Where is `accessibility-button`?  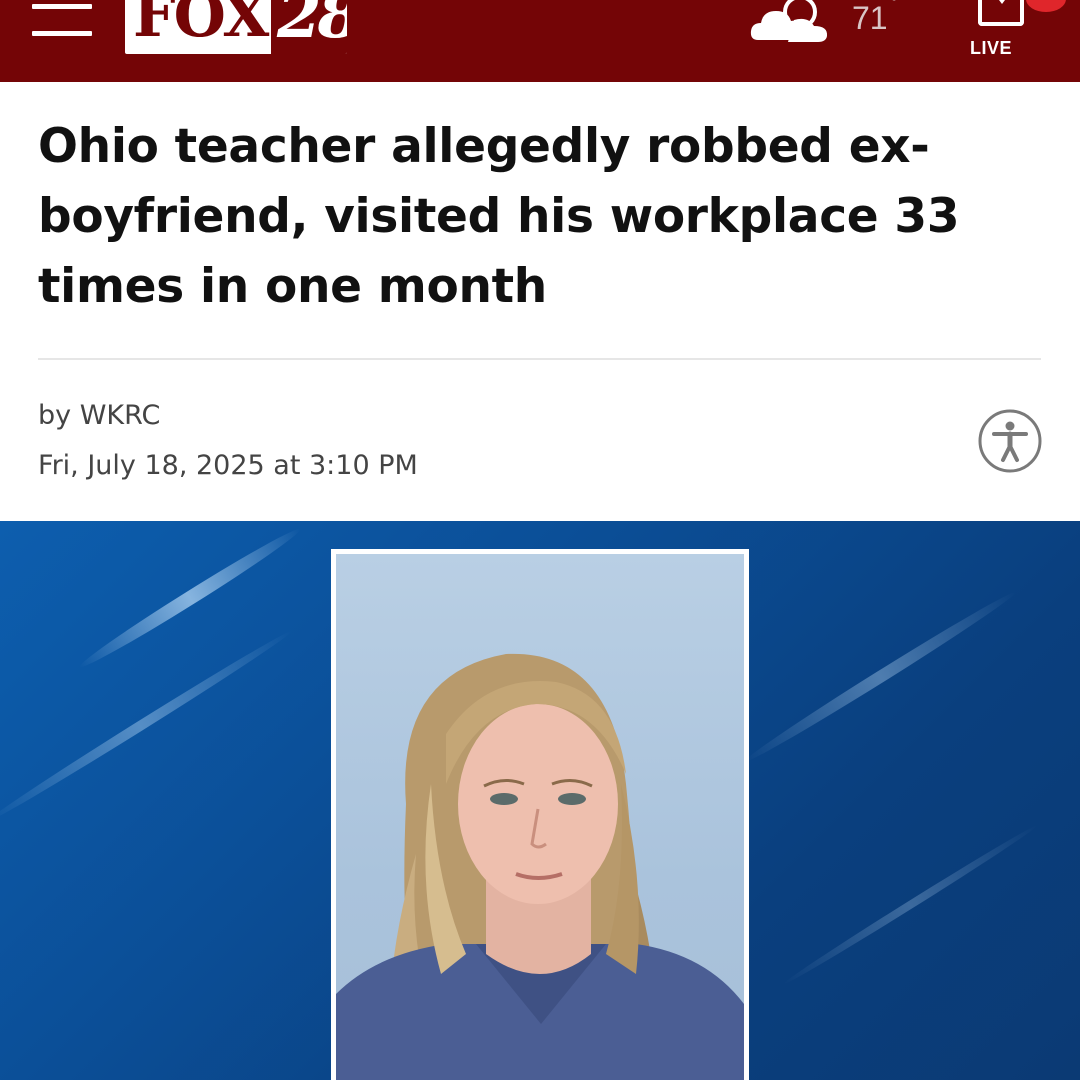 accessibility-button is located at coordinates (1010, 441).